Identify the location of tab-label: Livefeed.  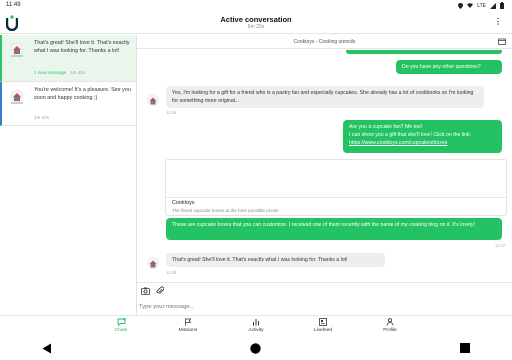
(323, 330).